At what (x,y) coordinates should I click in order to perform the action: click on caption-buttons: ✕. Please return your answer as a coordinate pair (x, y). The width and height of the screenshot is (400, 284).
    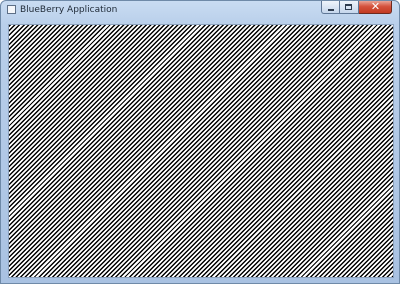
    Looking at the image, I should click on (356, 7).